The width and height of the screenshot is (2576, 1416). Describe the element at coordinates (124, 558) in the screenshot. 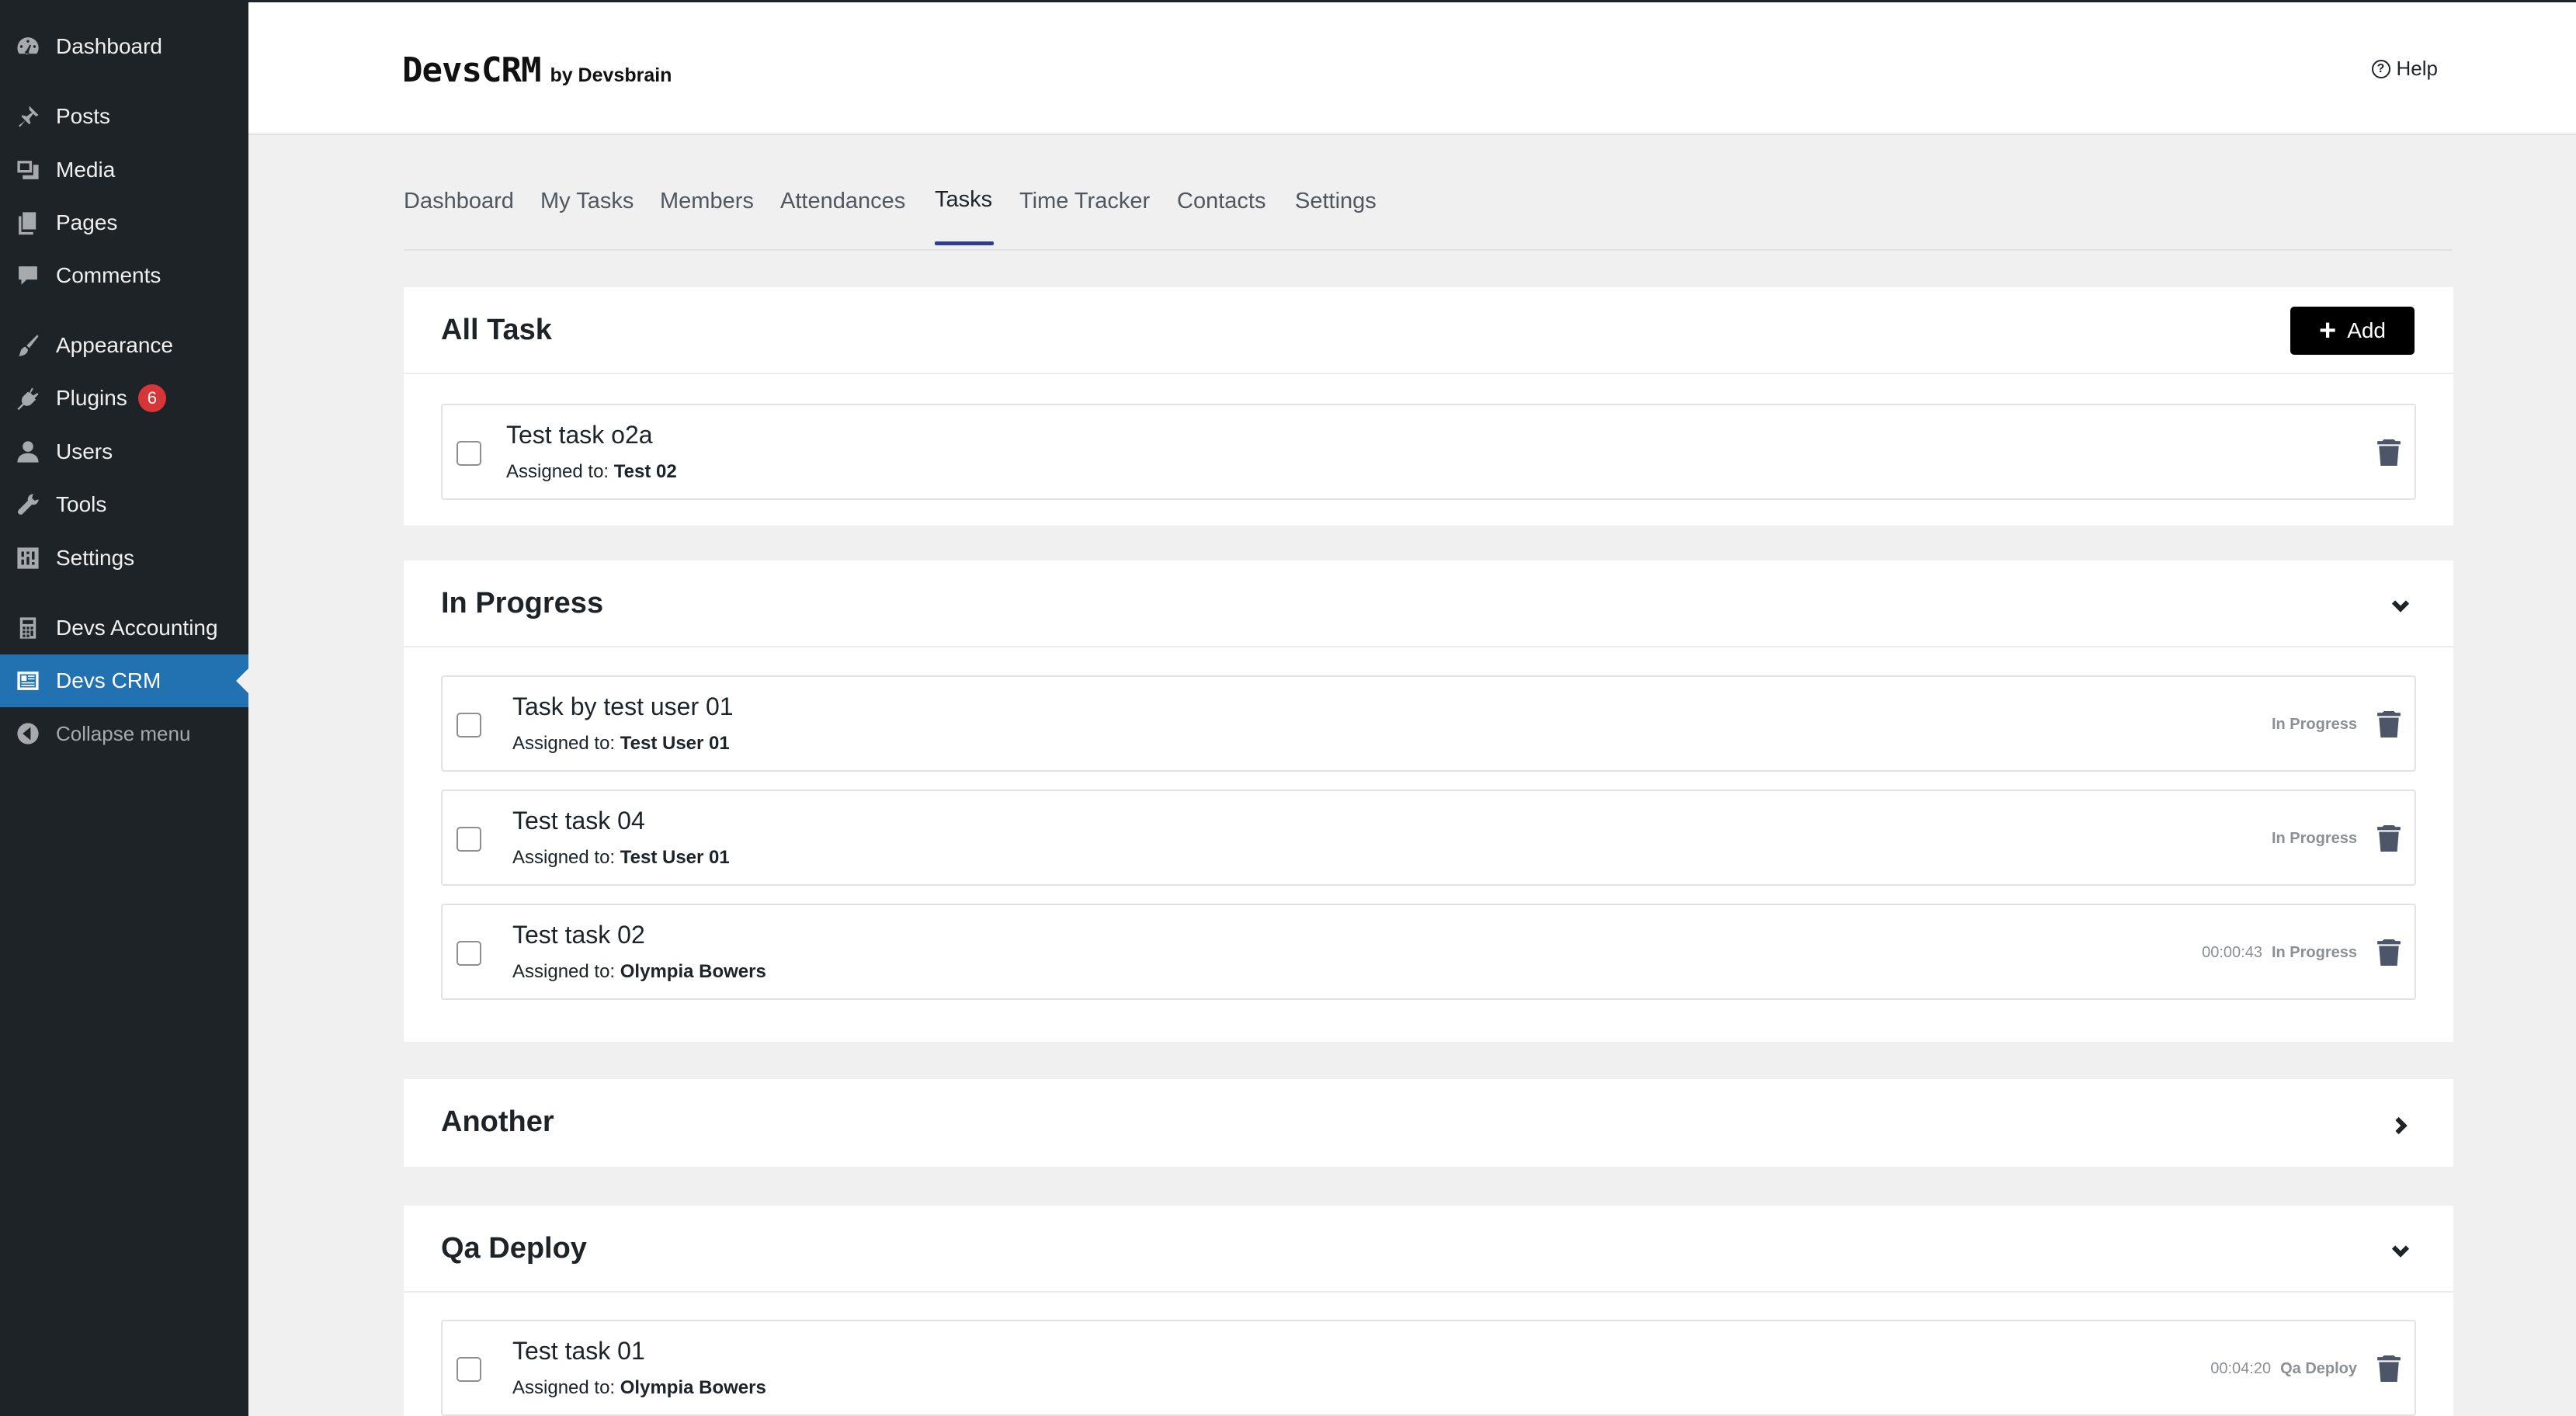

I see `sidebar-item-settings: Settings` at that location.